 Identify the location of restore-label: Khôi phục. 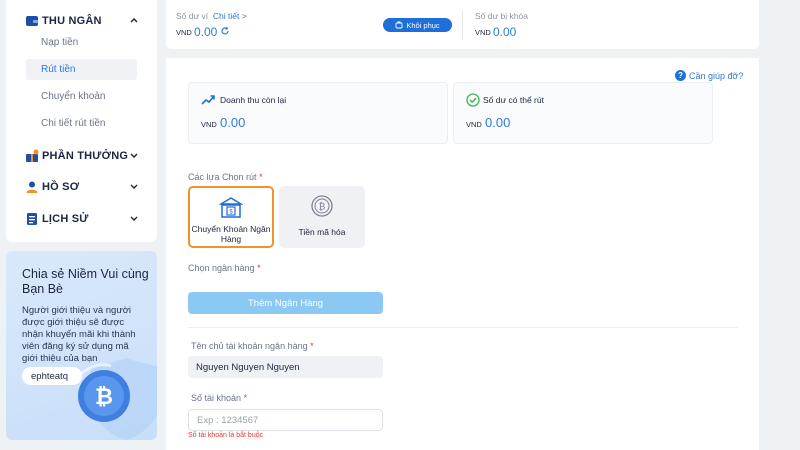
(423, 25).